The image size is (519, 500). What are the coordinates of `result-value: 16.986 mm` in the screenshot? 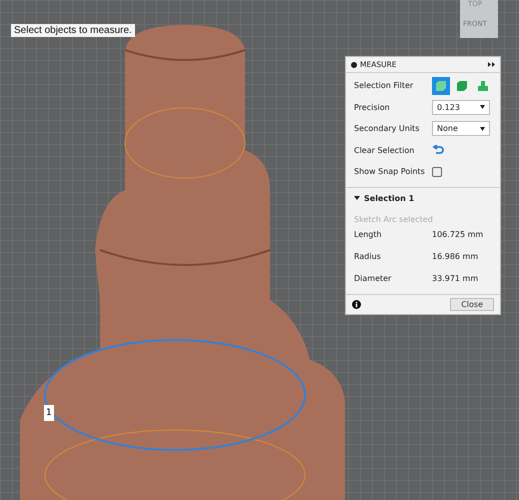 It's located at (455, 256).